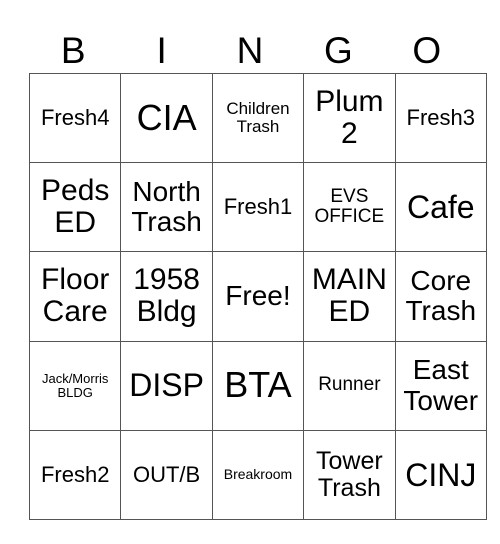 The width and height of the screenshot is (500, 544). Describe the element at coordinates (440, 296) in the screenshot. I see `bingo-cell: Core Trash` at that location.